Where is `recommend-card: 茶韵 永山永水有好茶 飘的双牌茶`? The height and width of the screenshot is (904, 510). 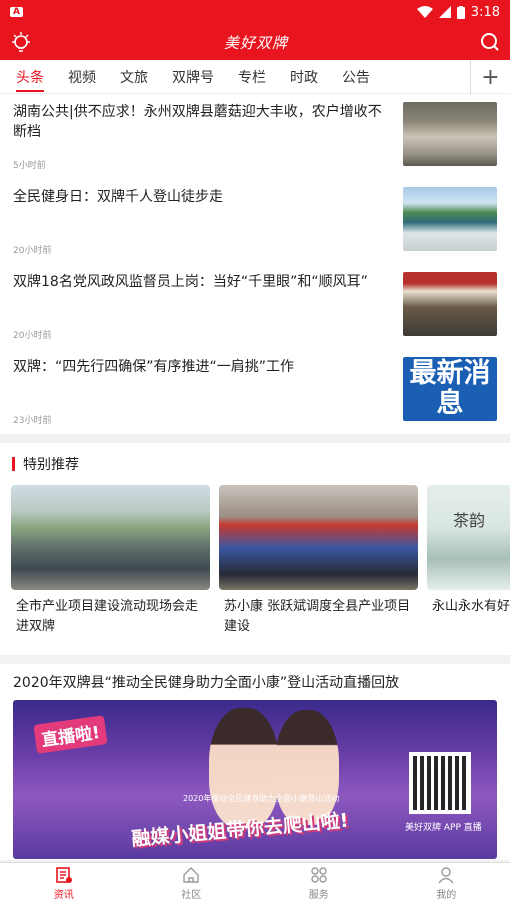 recommend-card: 茶韵 永山永水有好茶 飘的双牌茶 is located at coordinates (468, 565).